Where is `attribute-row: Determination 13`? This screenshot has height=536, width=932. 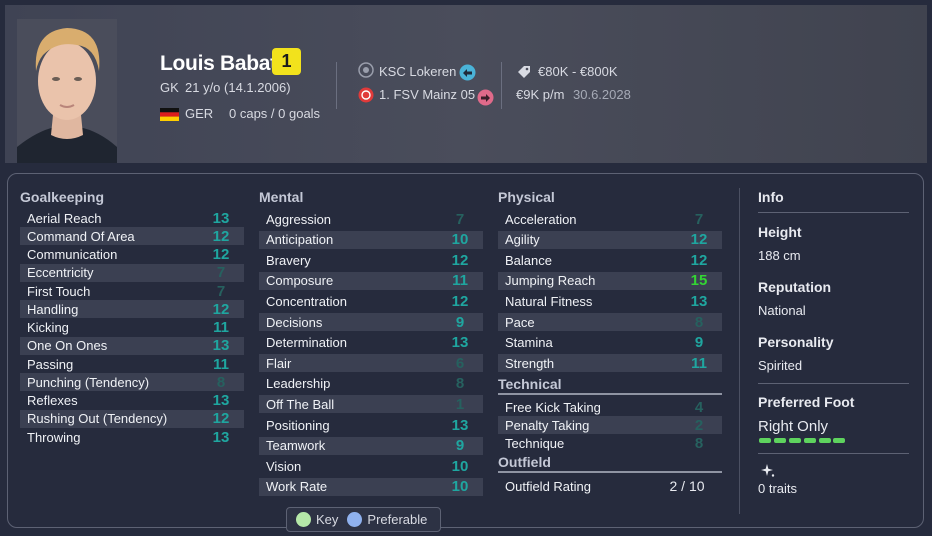
attribute-row: Determination 13 is located at coordinates (371, 343).